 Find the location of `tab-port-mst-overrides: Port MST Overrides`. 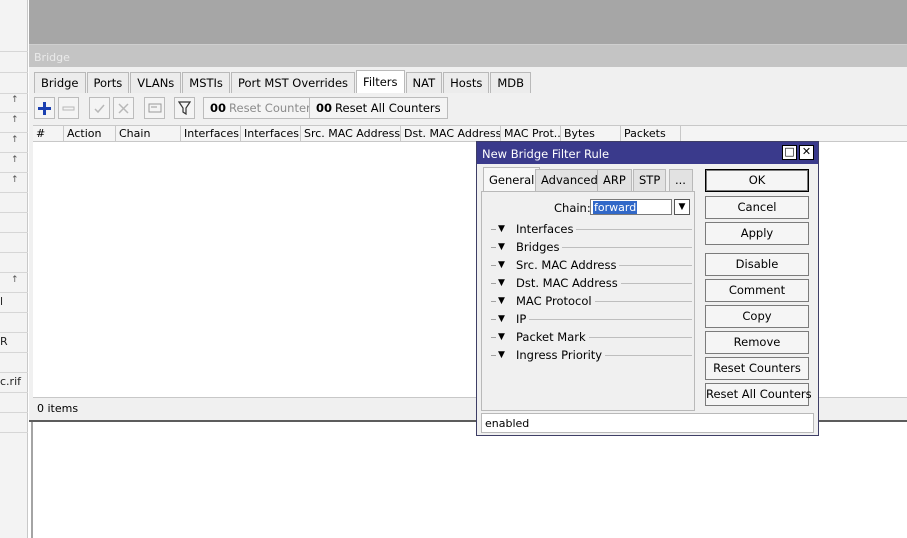

tab-port-mst-overrides: Port MST Overrides is located at coordinates (293, 82).